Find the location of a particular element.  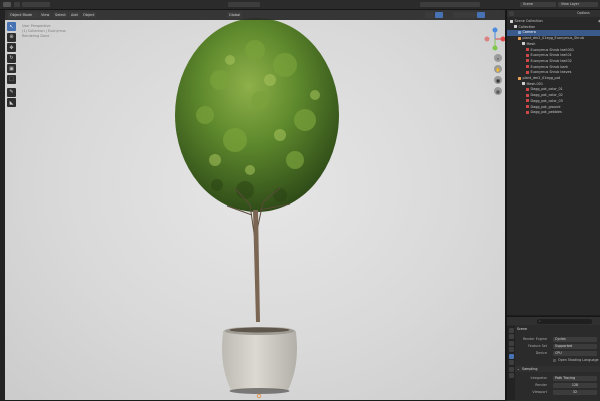

outliner-row: Dagg_pot_ground◉ is located at coordinates (553, 108).